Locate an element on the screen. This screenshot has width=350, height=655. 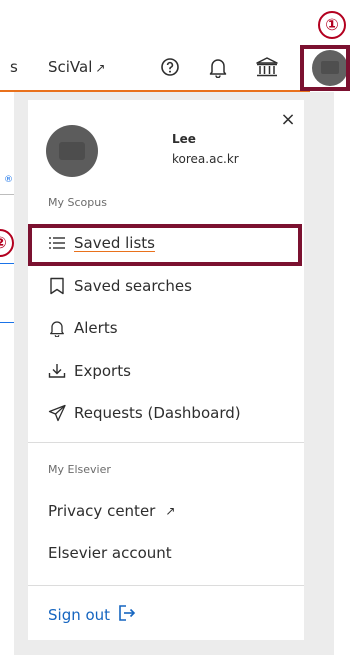
institution-icon is located at coordinates (267, 67).